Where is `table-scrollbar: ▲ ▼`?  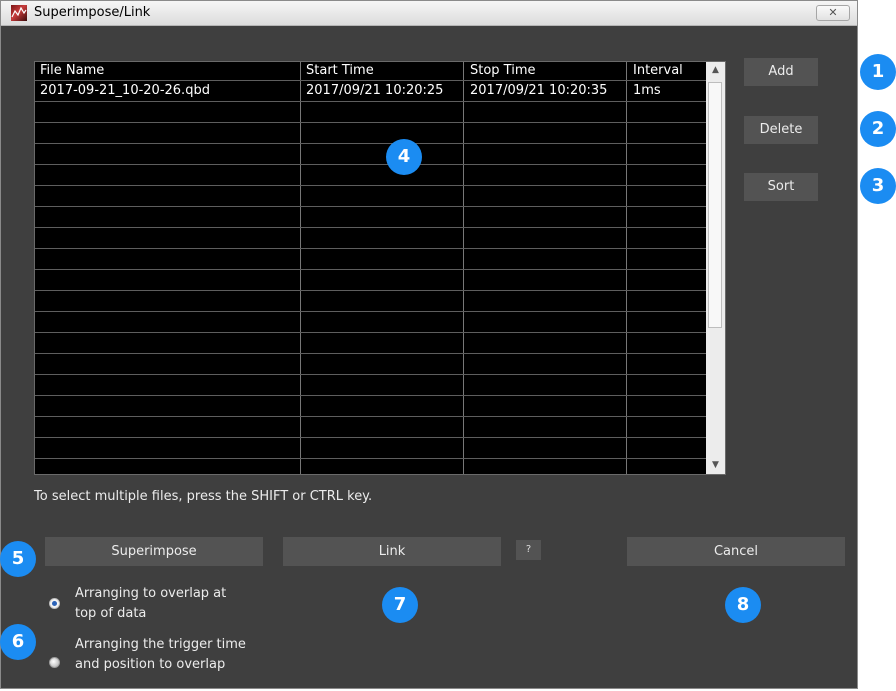
table-scrollbar: ▲ ▼ is located at coordinates (715, 268).